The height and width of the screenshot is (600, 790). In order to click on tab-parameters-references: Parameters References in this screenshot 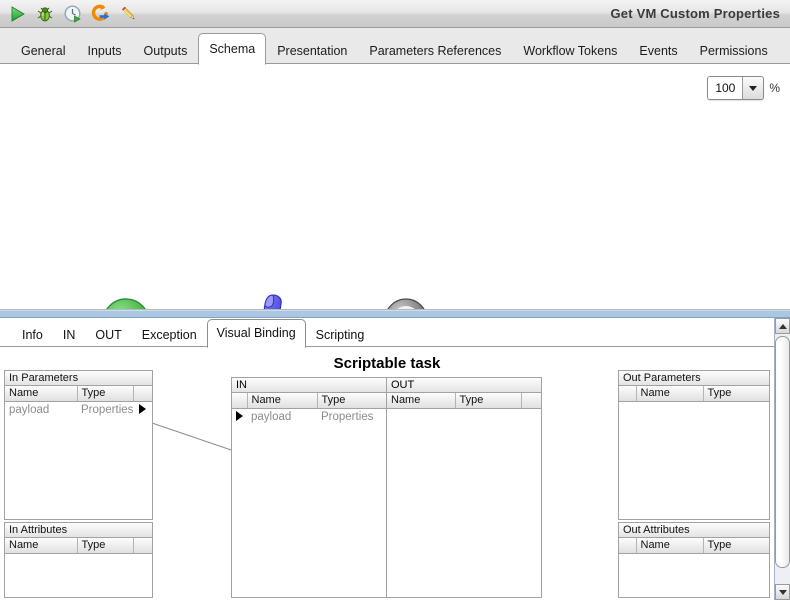, I will do `click(435, 51)`.